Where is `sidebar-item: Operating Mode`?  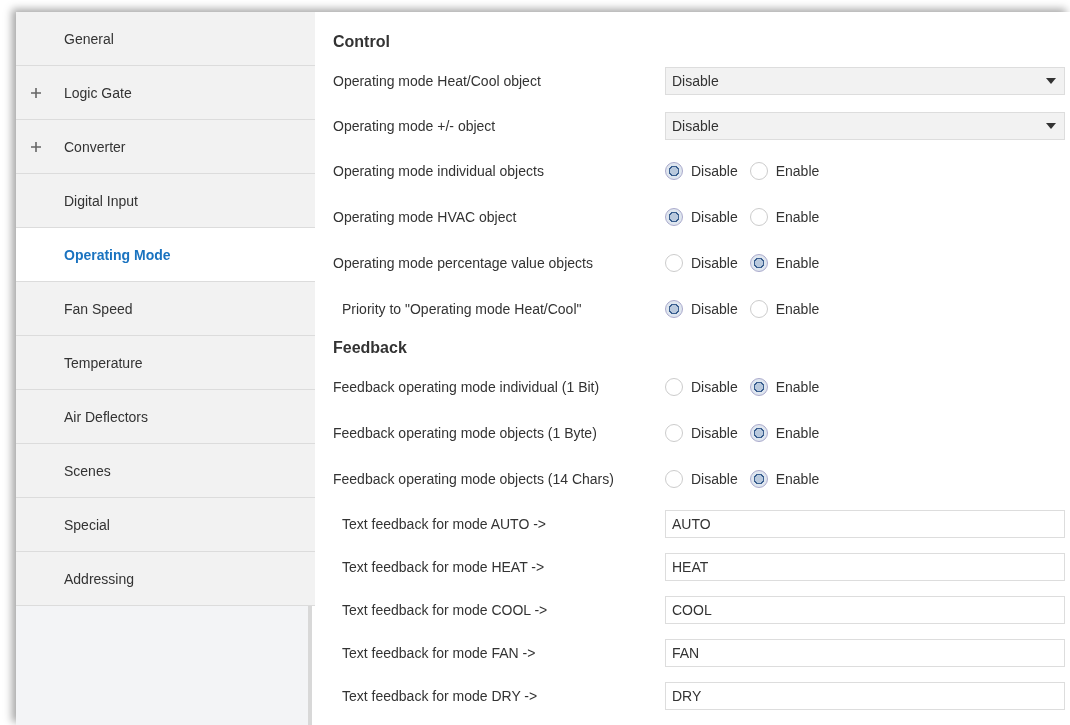
sidebar-item: Operating Mode is located at coordinates (165, 255).